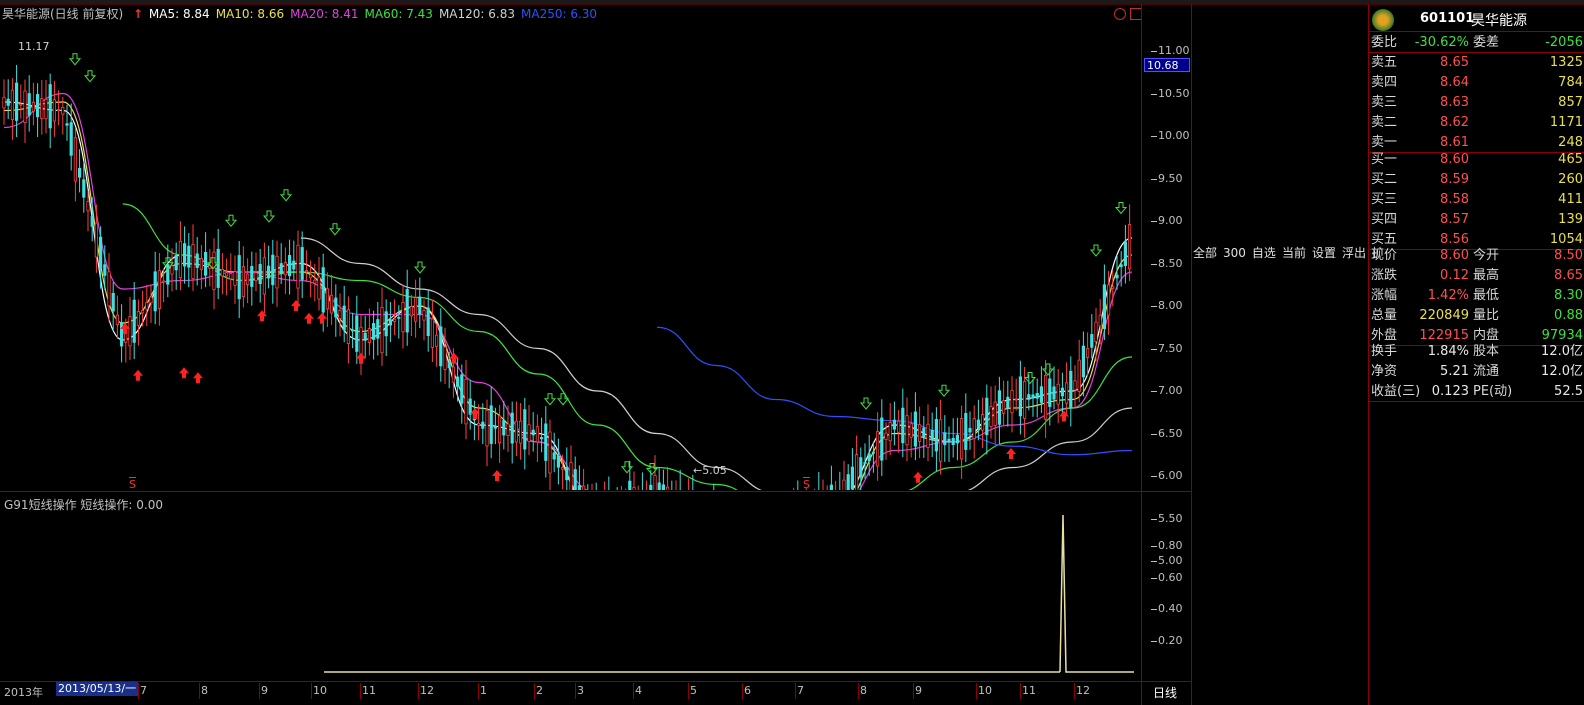  I want to click on quote-l1: 涨幅, so click(1384, 295).